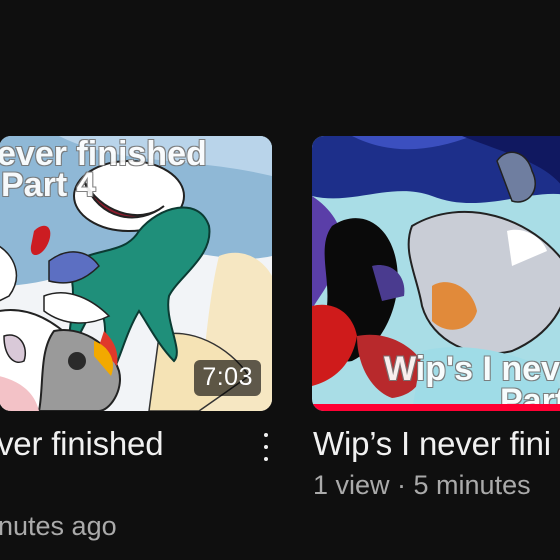 This screenshot has height=560, width=560. I want to click on video-meta-2: 1 view · 5 minutes, so click(422, 485).